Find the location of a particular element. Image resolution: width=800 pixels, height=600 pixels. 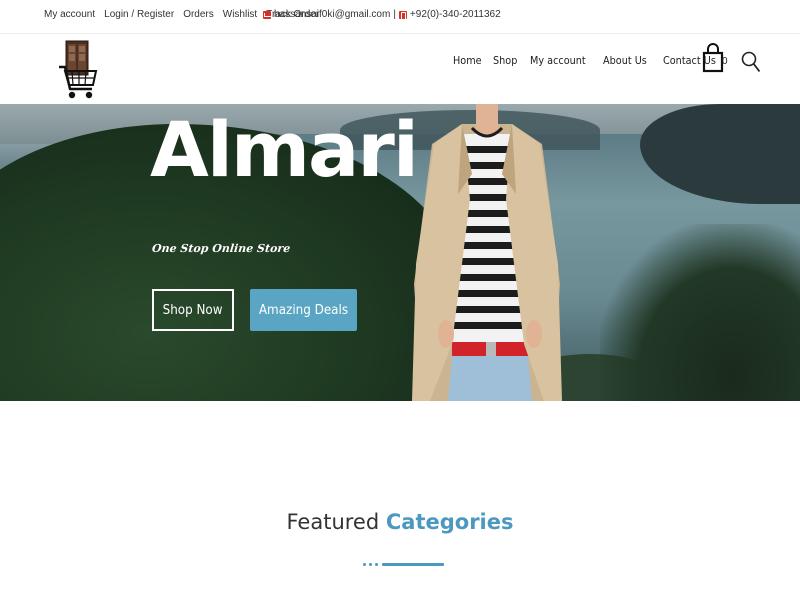

nav-home: Home is located at coordinates (467, 60).